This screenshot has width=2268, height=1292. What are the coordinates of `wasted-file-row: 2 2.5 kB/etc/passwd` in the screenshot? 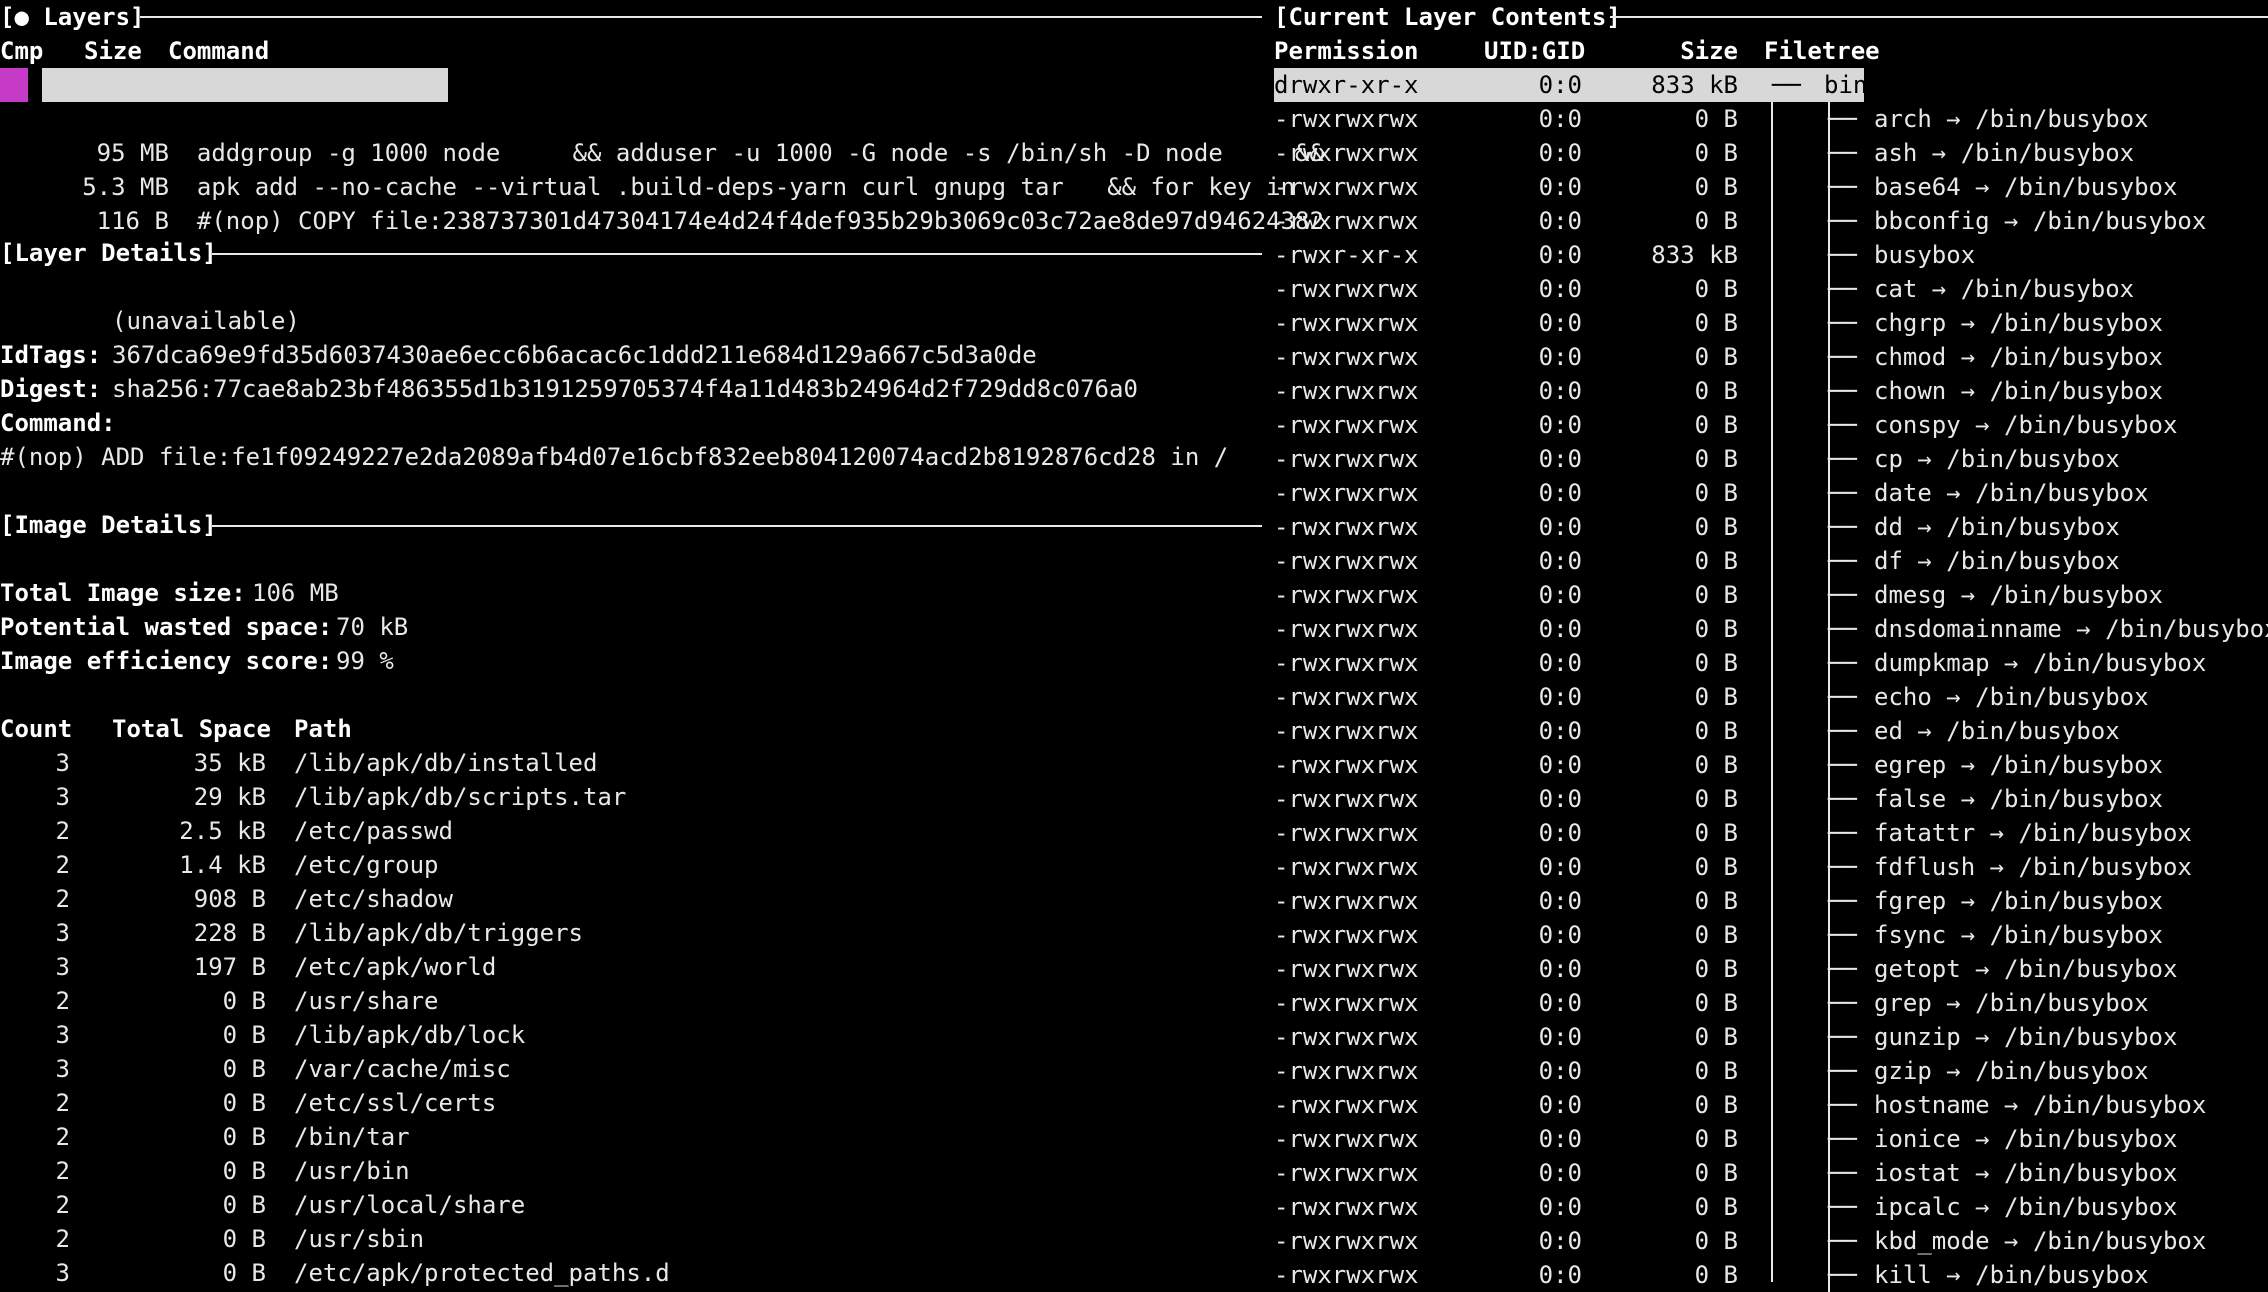 It's located at (226, 831).